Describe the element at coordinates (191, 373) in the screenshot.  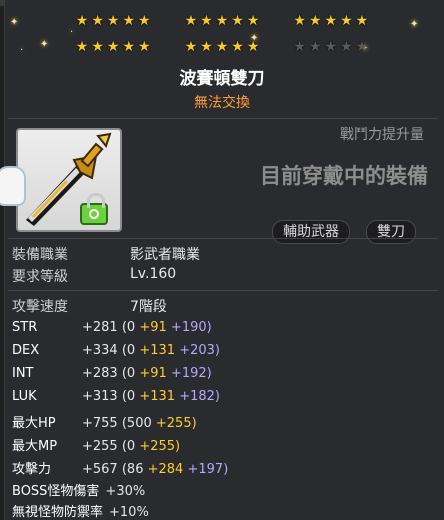
I see `stat-bonus-enhance: +192)` at that location.